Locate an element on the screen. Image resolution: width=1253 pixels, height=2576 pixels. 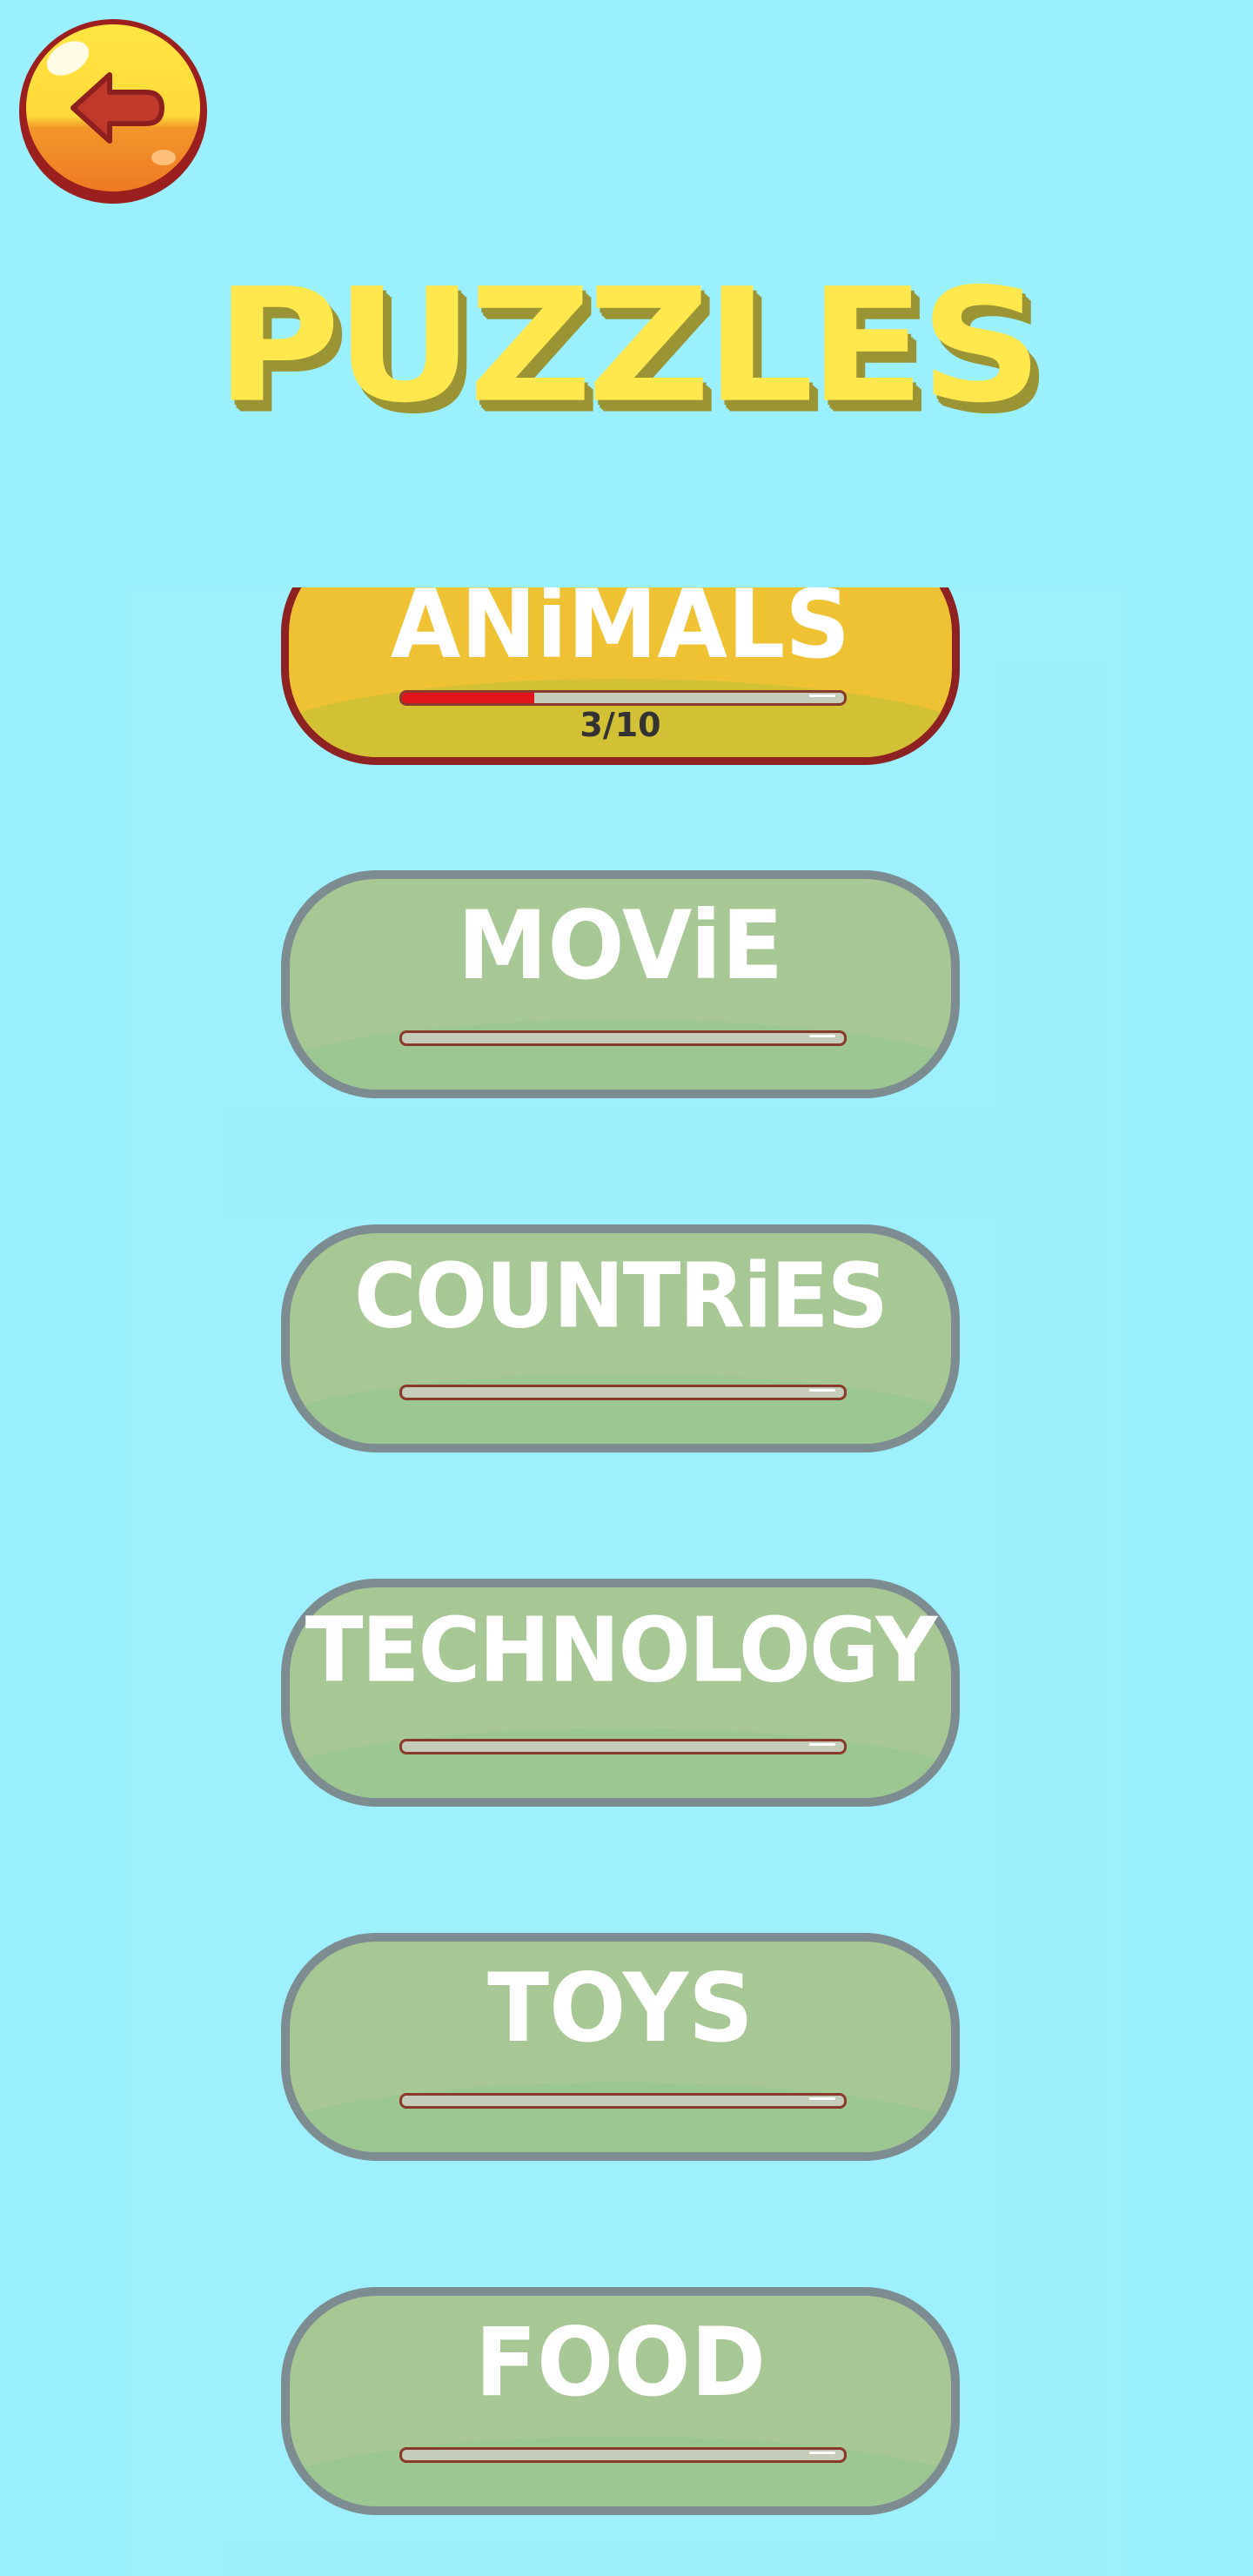
category-card-technology: TECHNOLOGY is located at coordinates (621, 1693).